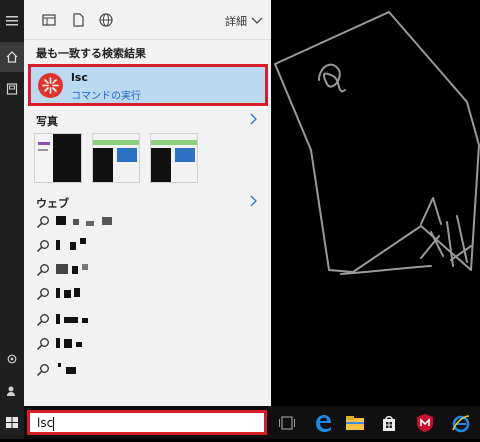 This screenshot has width=480, height=442. I want to click on settings-icon, so click(12, 359).